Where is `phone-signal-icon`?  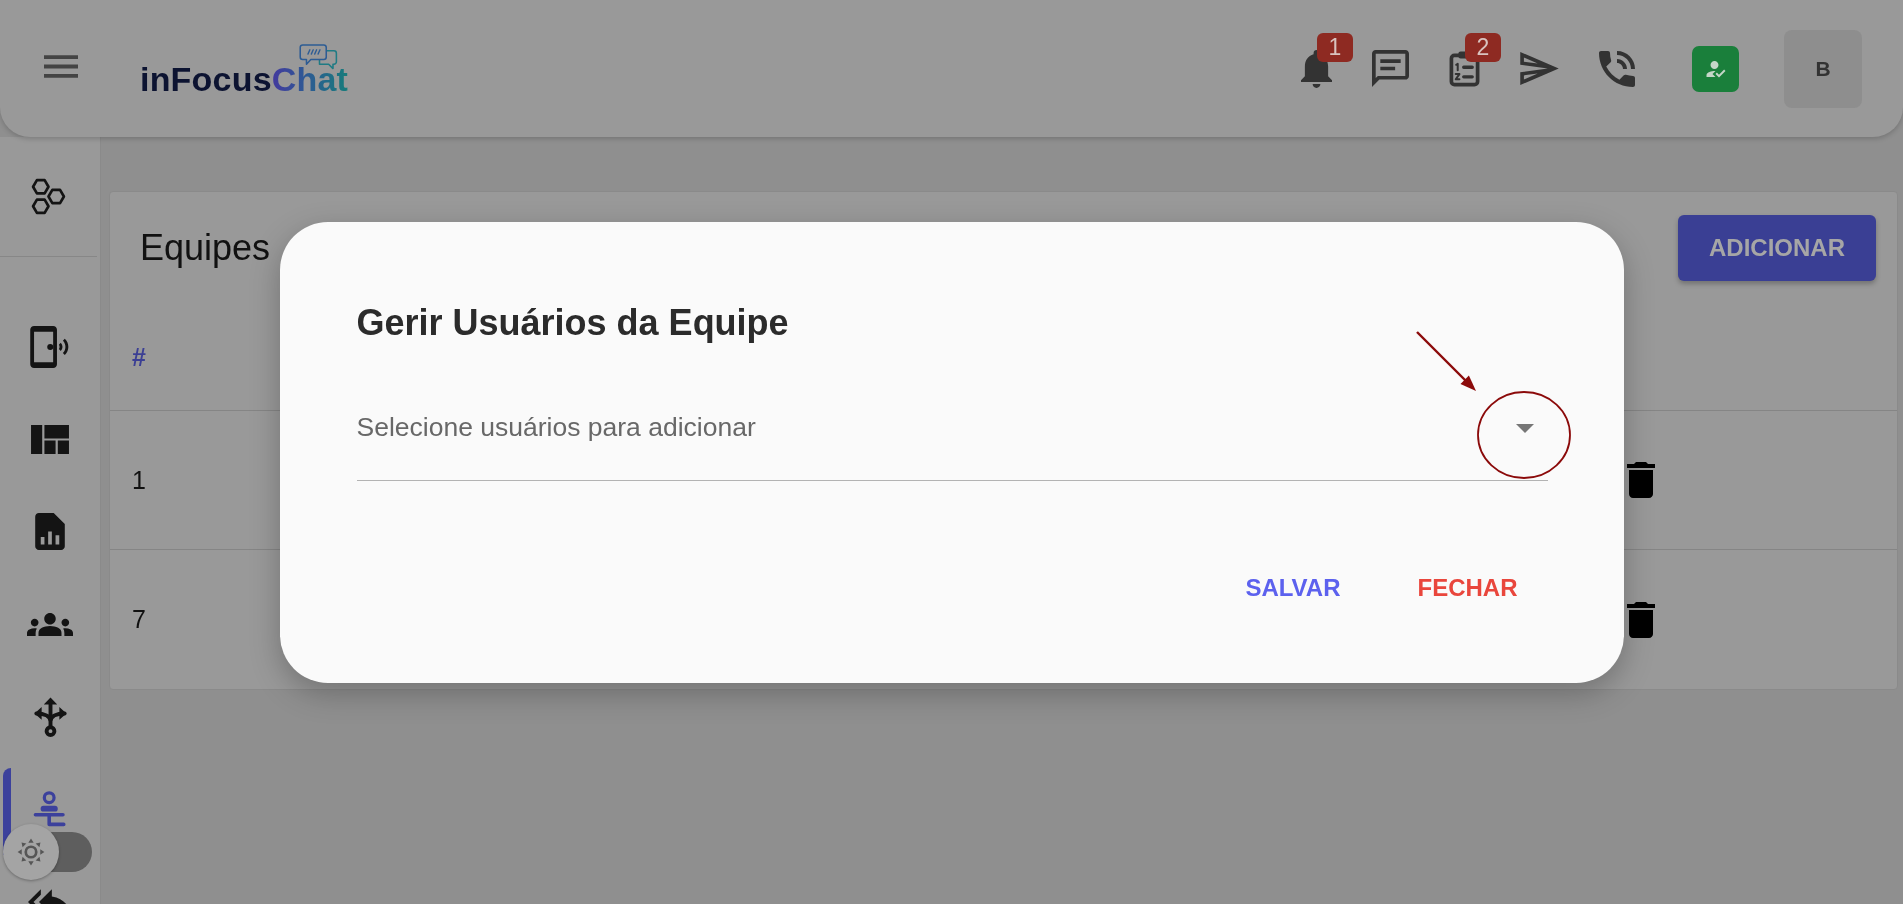
phone-signal-icon is located at coordinates (50, 347).